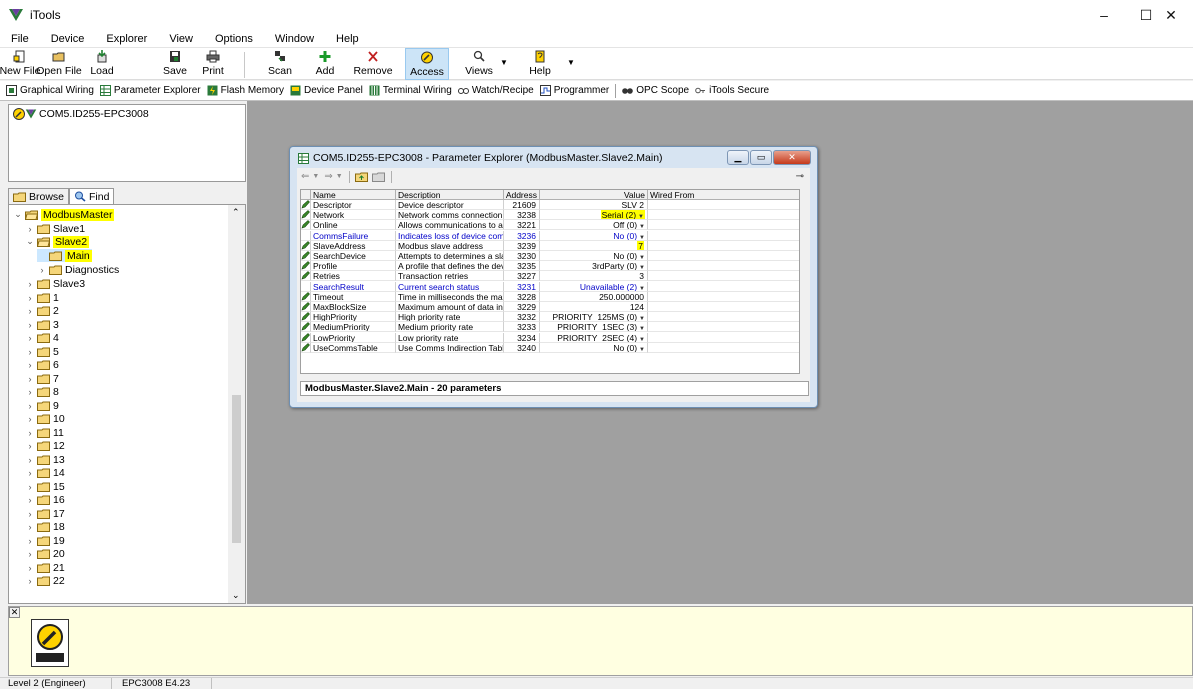 The height and width of the screenshot is (689, 1193). Describe the element at coordinates (45, 446) in the screenshot. I see `tree-node-12: › 12` at that location.